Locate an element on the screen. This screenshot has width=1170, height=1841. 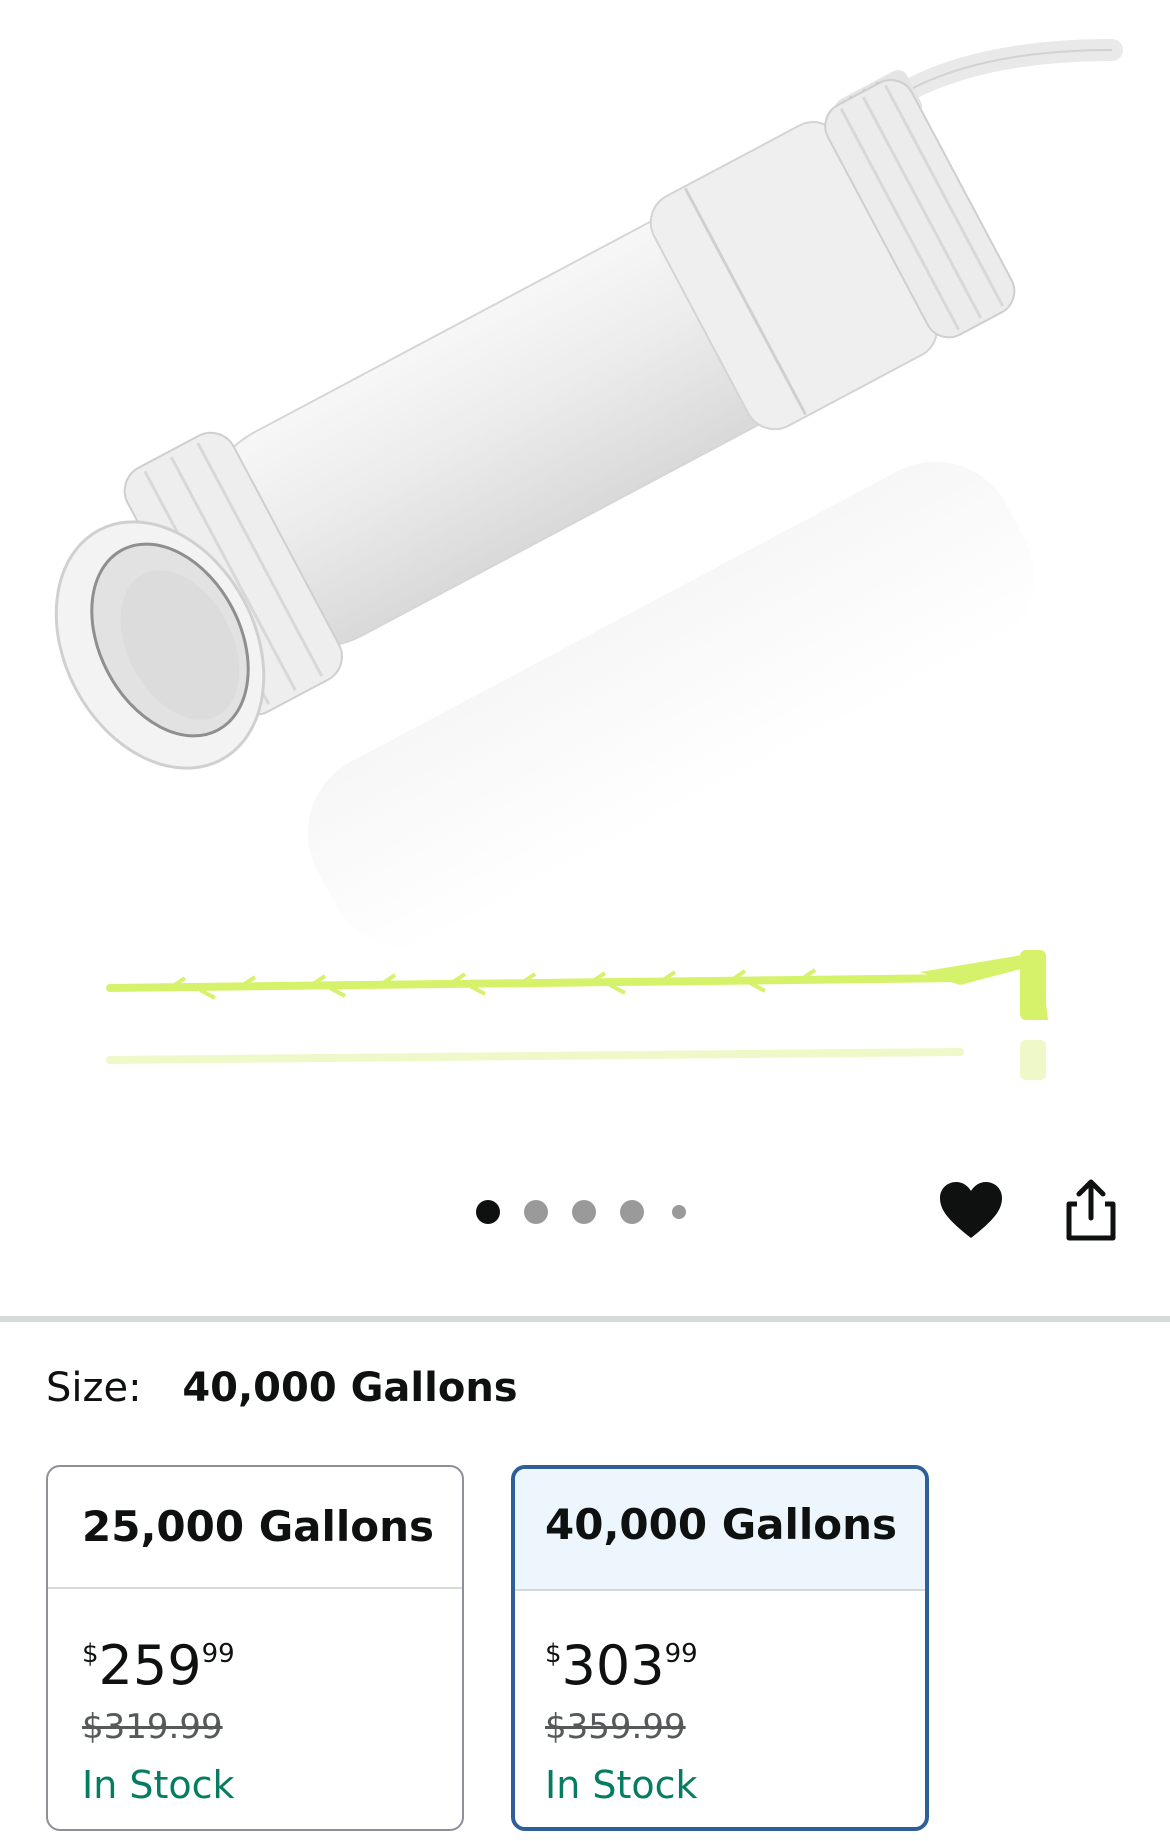
selected-size-value: 40,000 Gallons is located at coordinates (350, 1388).